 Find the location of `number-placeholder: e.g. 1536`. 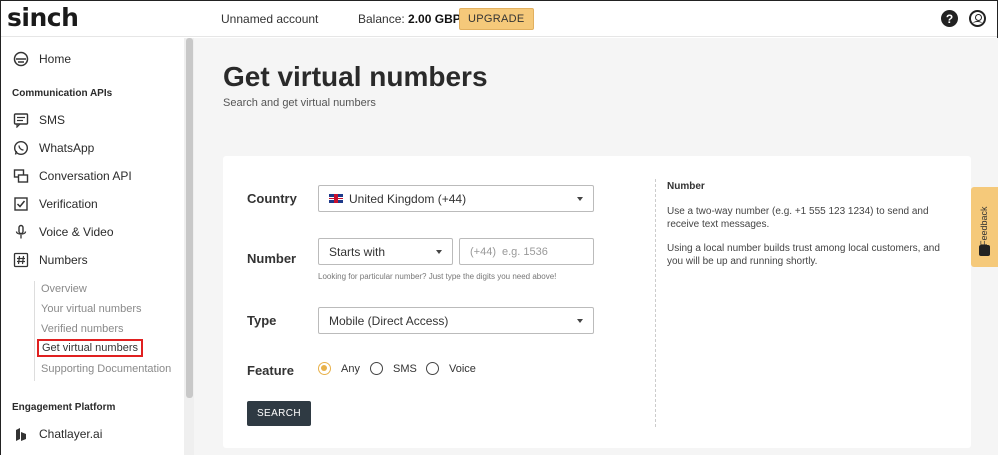

number-placeholder: e.g. 1536 is located at coordinates (525, 251).